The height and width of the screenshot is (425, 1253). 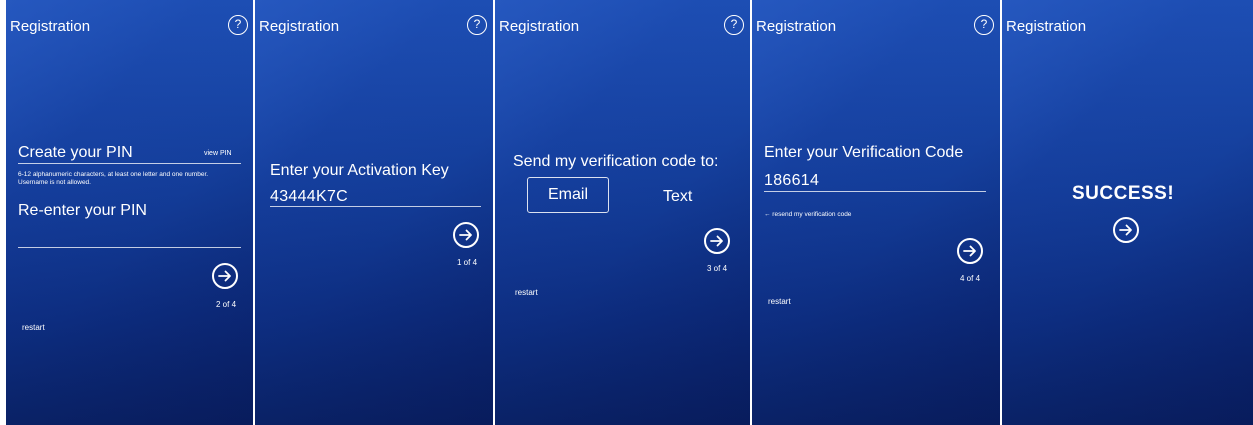 I want to click on pin-field, so click(x=129, y=163).